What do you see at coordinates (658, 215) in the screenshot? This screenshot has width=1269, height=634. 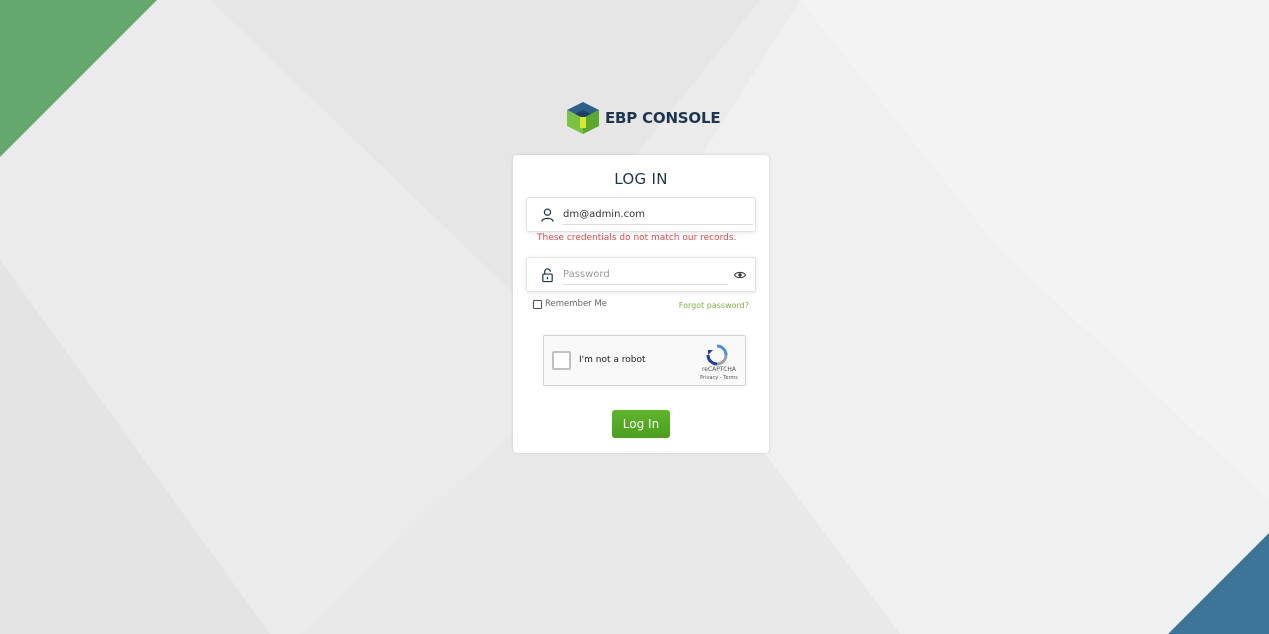 I see `email-input` at bounding box center [658, 215].